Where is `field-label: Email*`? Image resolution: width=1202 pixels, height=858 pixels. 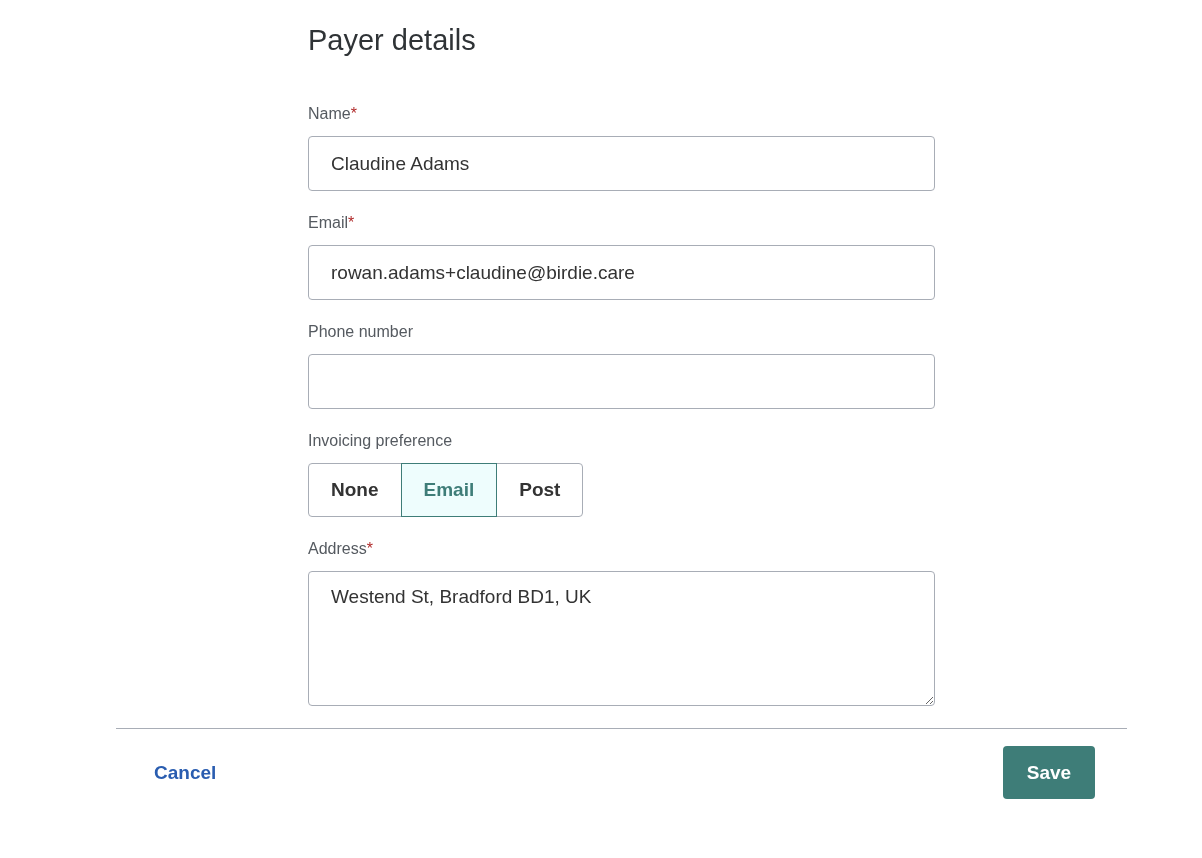 field-label: Email* is located at coordinates (332, 223).